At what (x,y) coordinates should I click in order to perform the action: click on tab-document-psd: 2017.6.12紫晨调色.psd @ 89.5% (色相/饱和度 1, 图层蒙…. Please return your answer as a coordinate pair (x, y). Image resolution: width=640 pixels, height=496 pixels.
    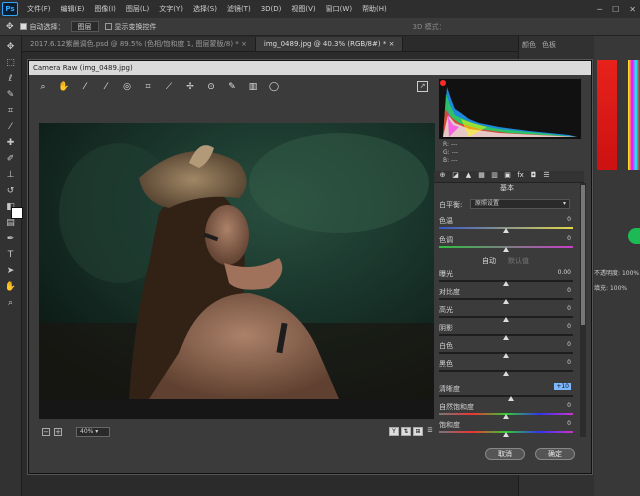
    Looking at the image, I should click on (139, 44).